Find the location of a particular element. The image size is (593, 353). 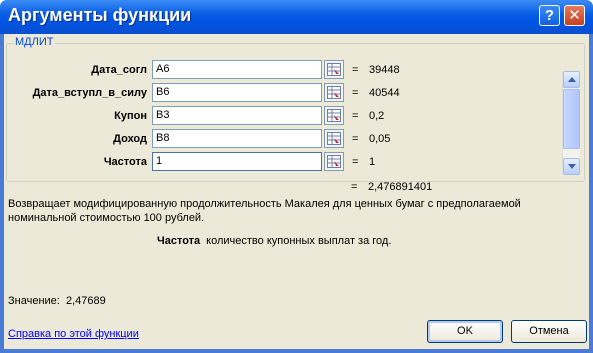

argument-value: 0,05 is located at coordinates (380, 139).